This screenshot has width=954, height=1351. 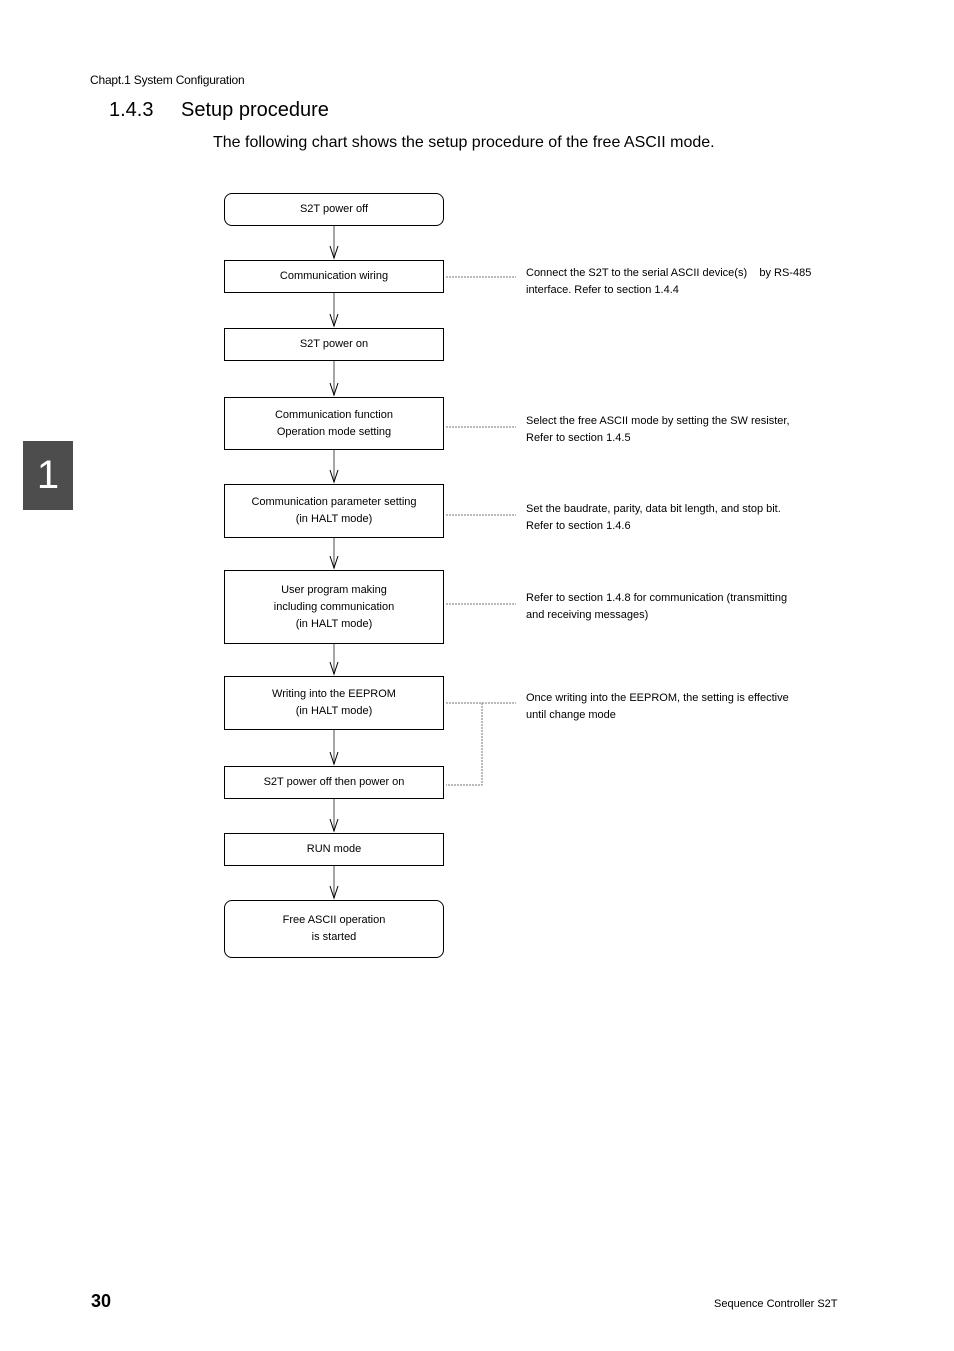 I want to click on step-text: including communication, so click(x=334, y=606).